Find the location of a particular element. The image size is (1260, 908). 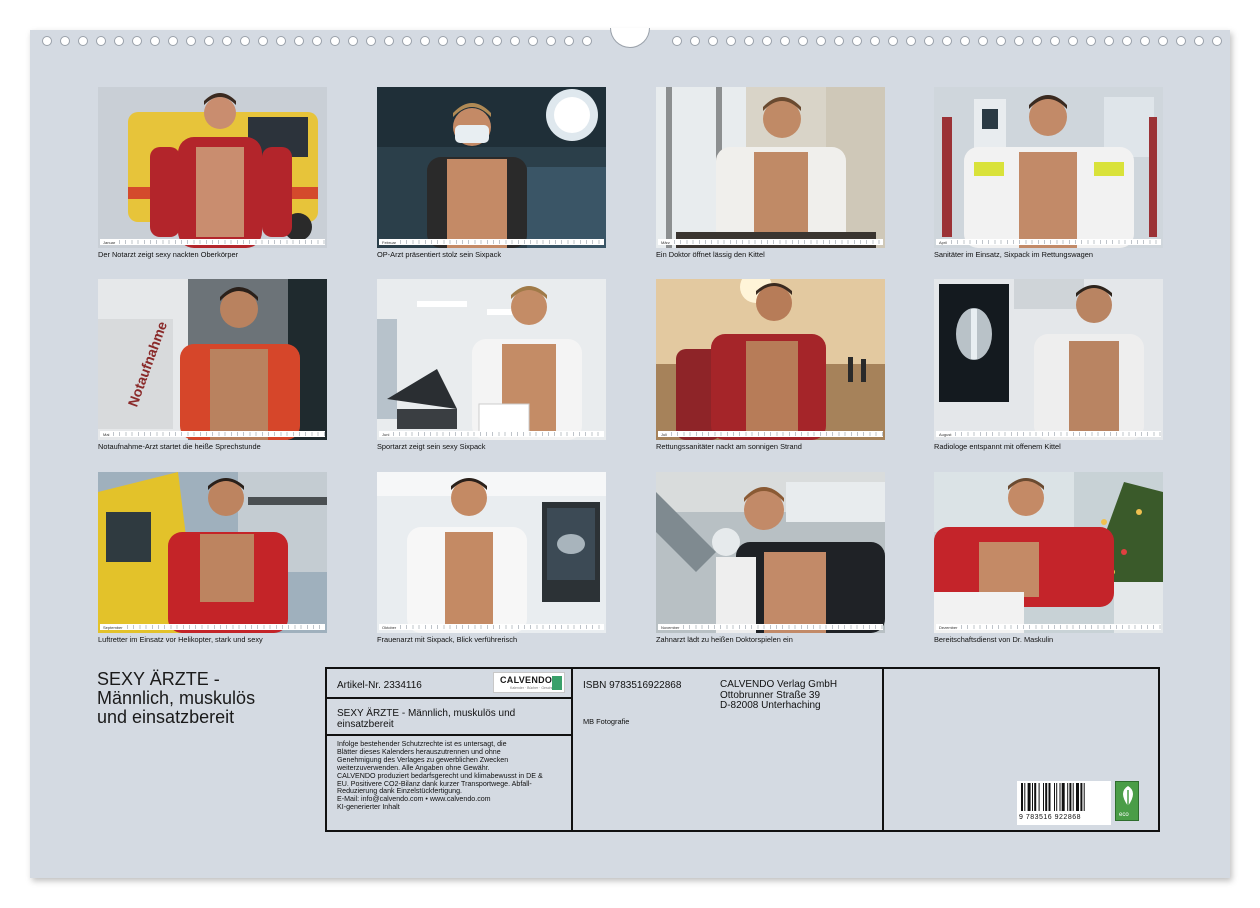

photo-strand is located at coordinates (770, 359).